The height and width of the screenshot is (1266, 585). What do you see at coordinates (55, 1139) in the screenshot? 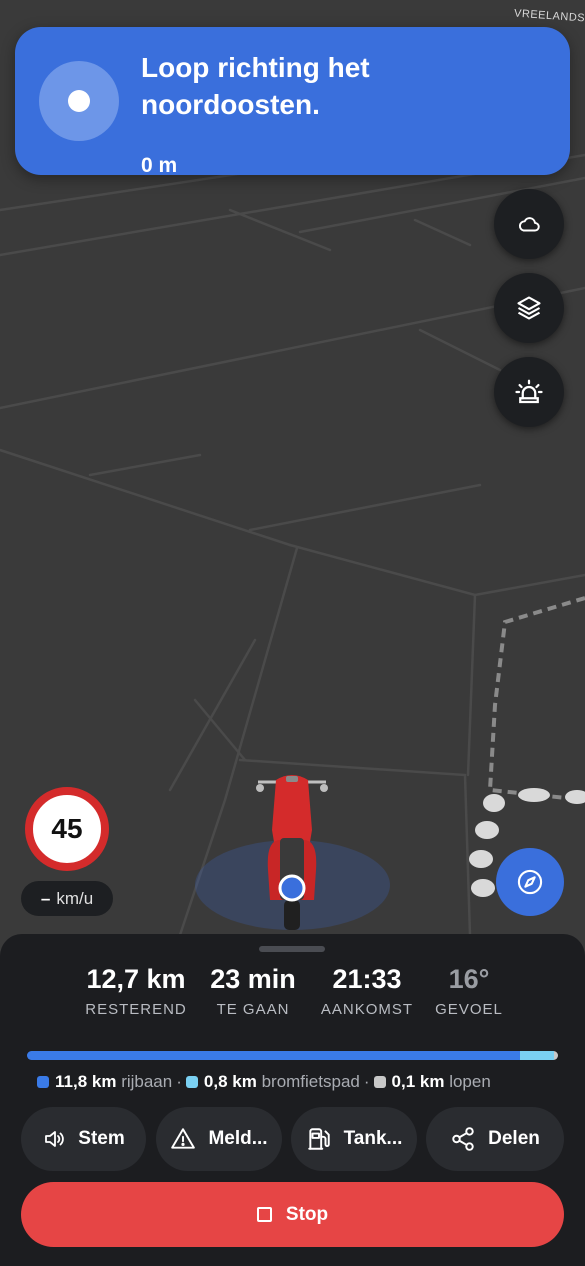
I see `speaker-icon` at bounding box center [55, 1139].